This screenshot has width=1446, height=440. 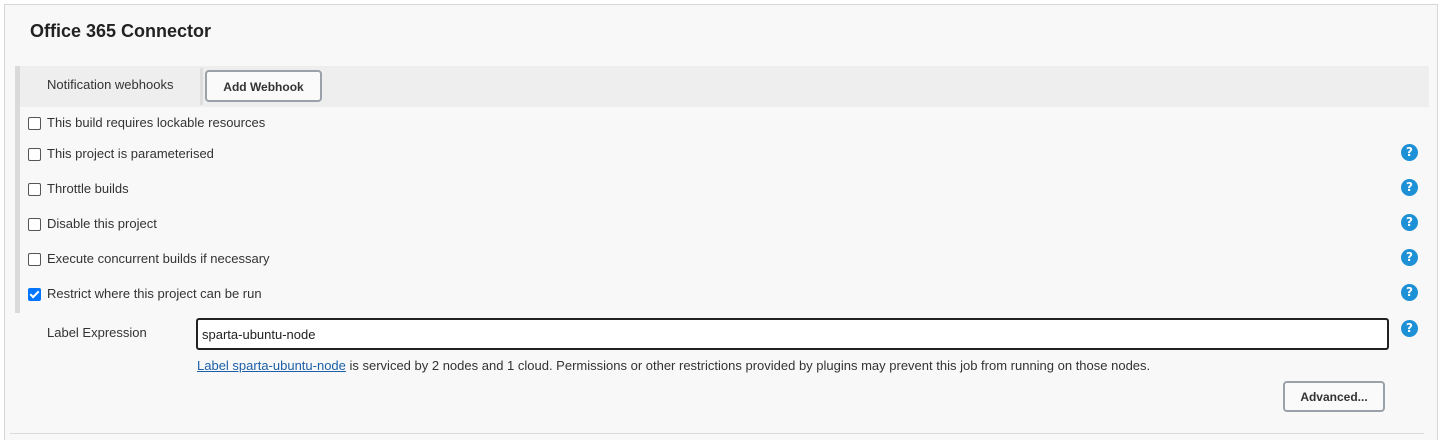 I want to click on option-label: Throttle builds, so click(x=88, y=188).